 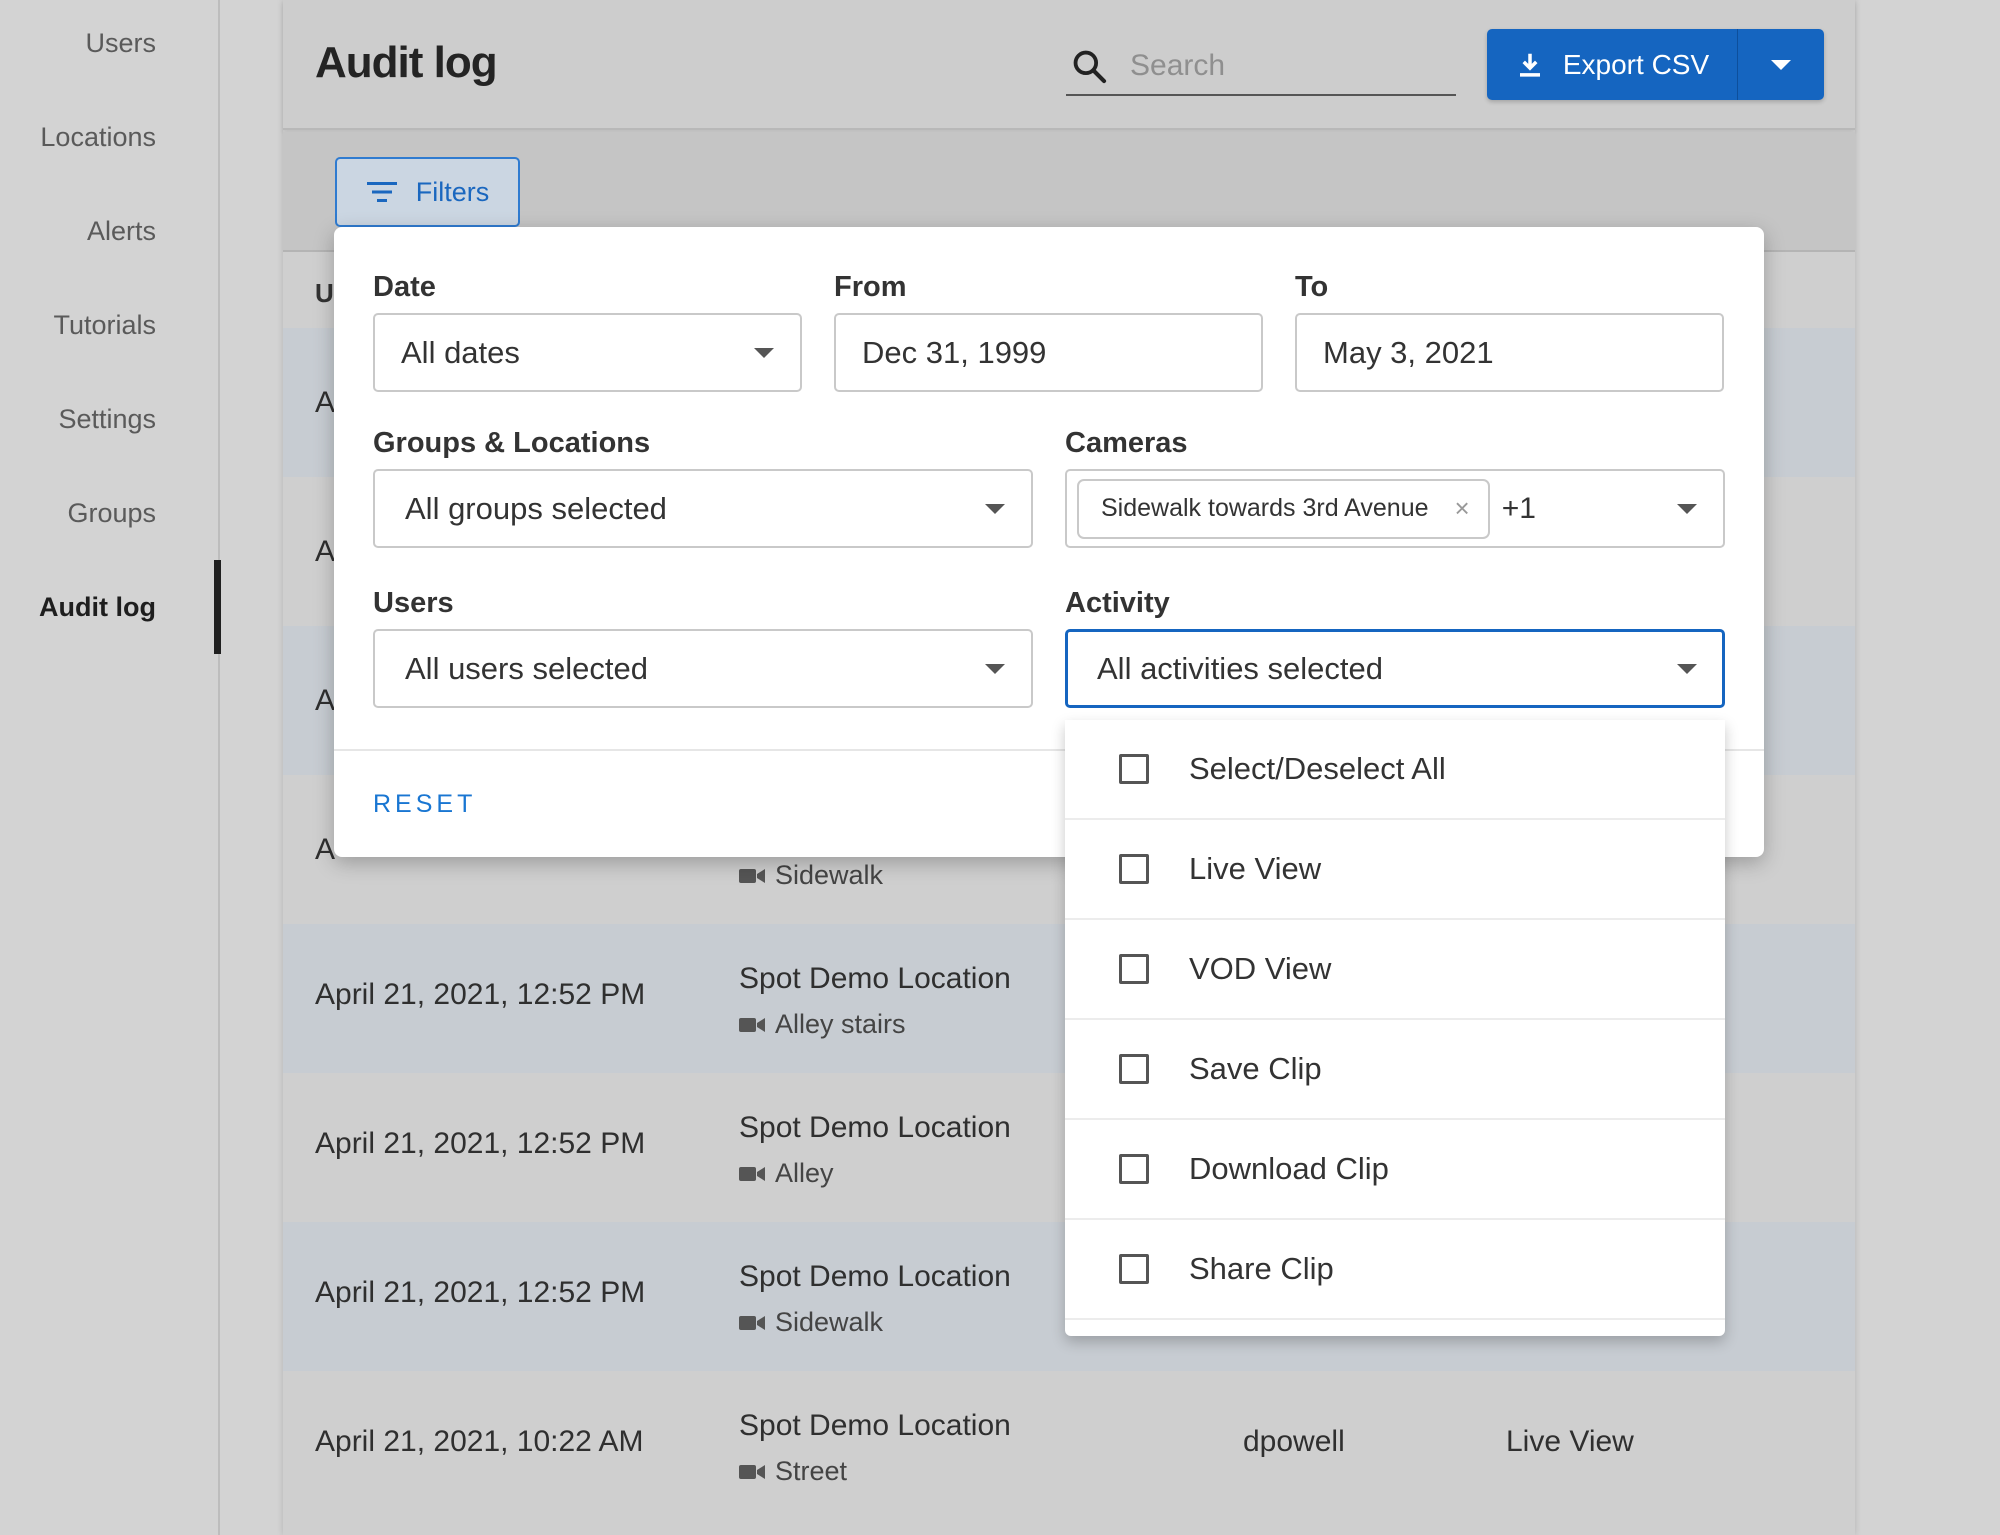 I want to click on activity-option-live-view: Live View, so click(x=1395, y=870).